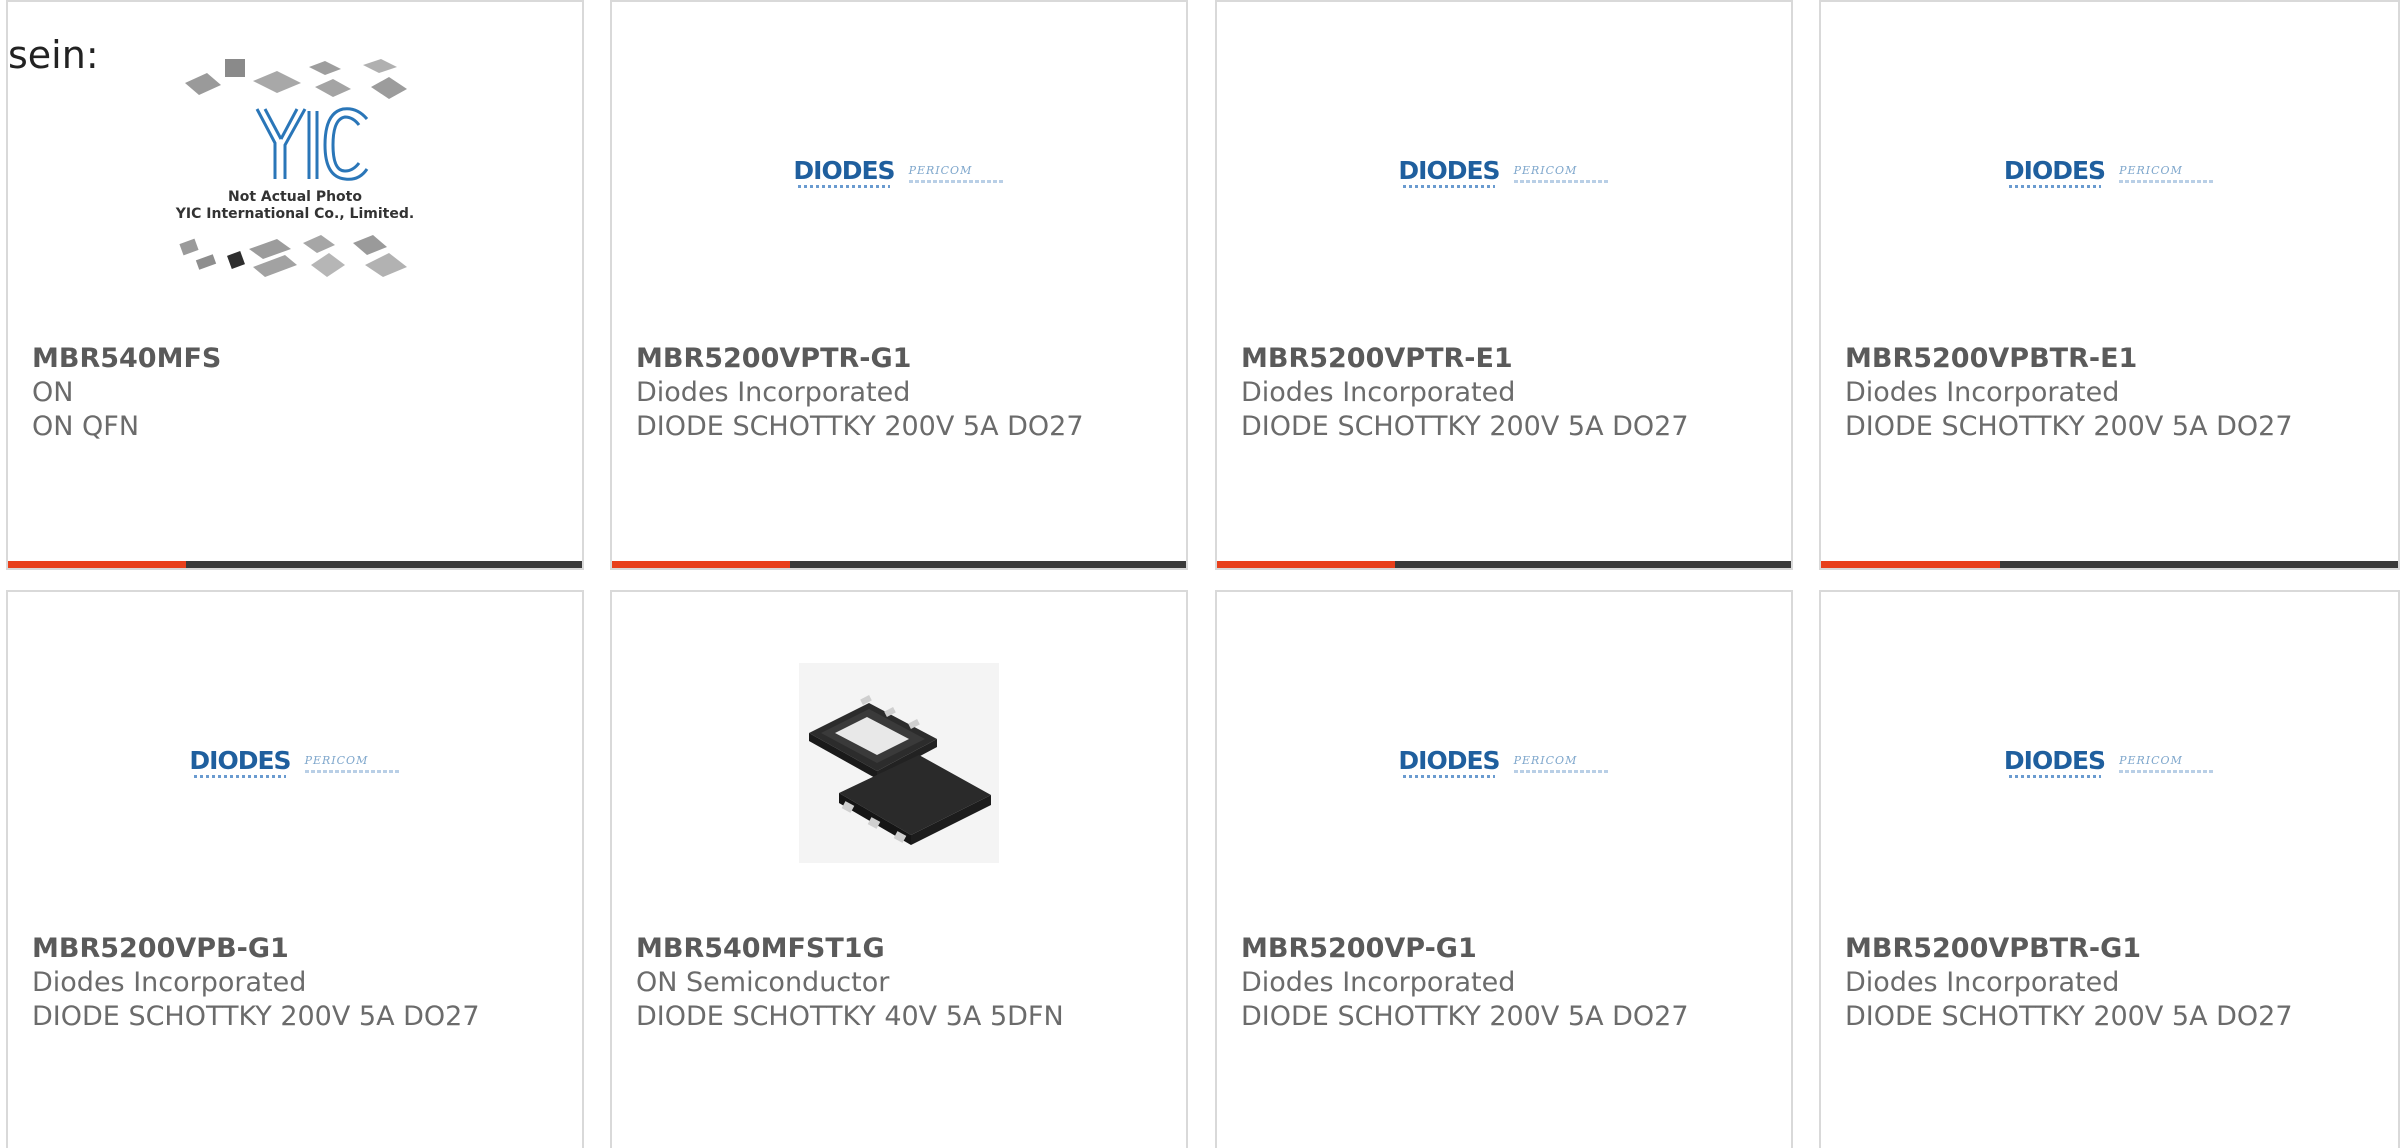 The width and height of the screenshot is (2400, 1148). Describe the element at coordinates (53, 392) in the screenshot. I see `manufacturer: ON` at that location.